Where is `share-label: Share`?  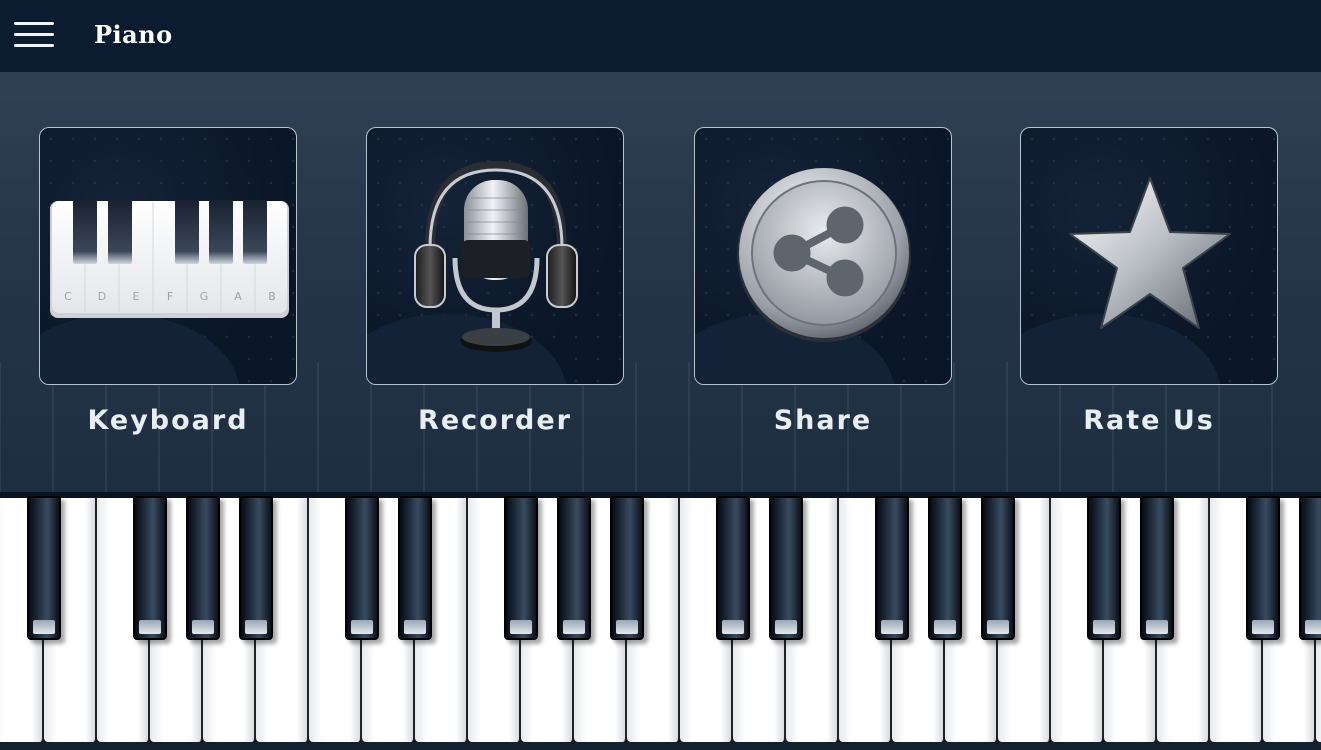 share-label: Share is located at coordinates (823, 420).